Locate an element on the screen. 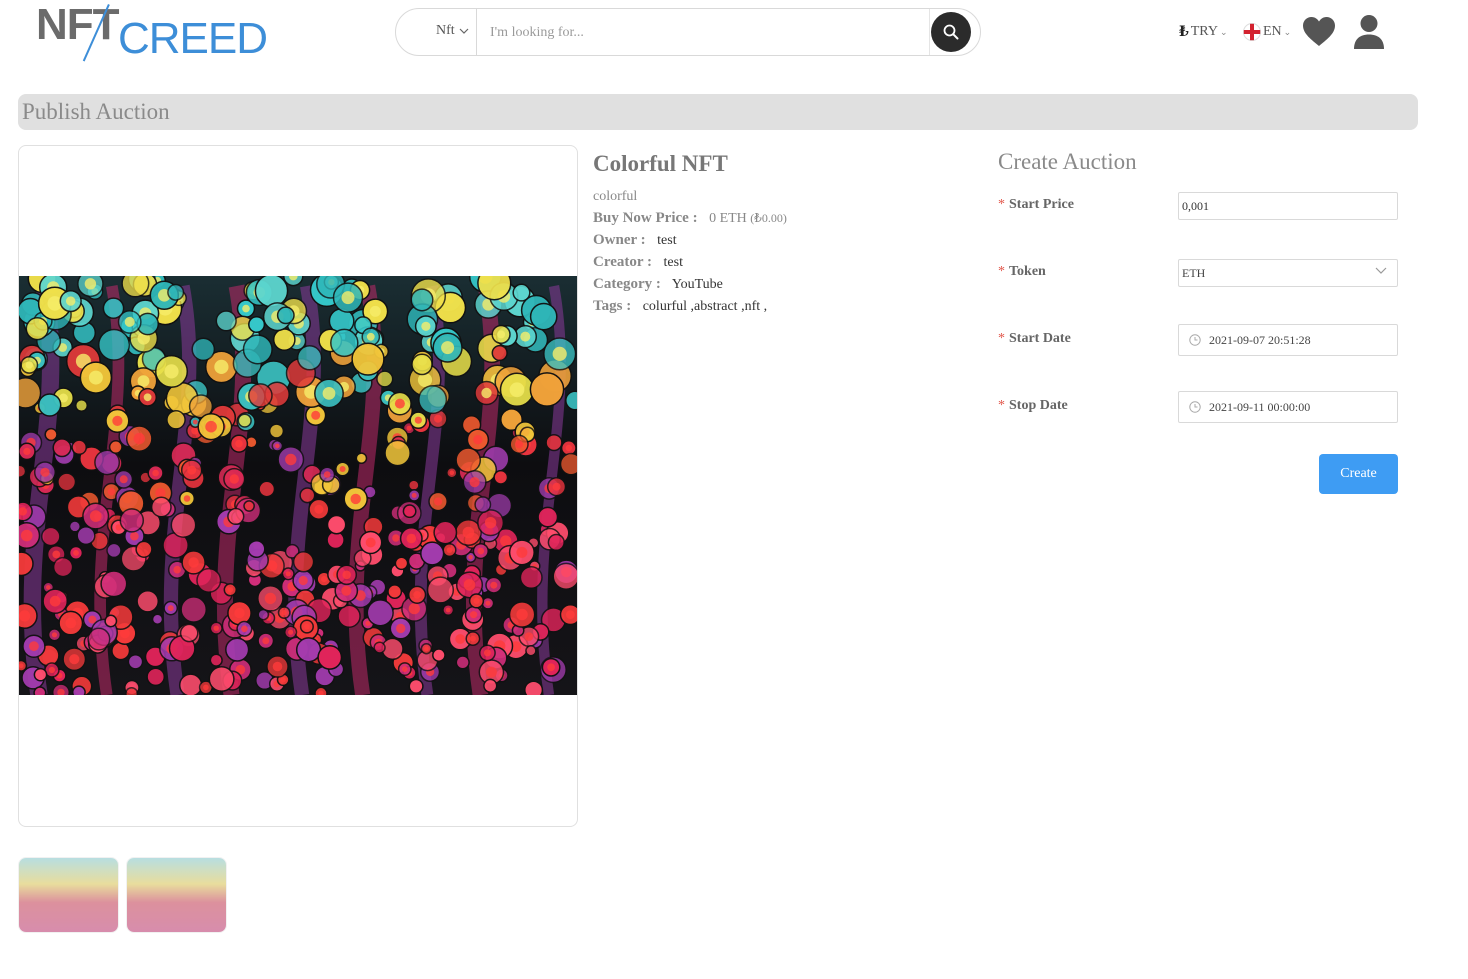  owner-label: Owner : is located at coordinates (619, 240).